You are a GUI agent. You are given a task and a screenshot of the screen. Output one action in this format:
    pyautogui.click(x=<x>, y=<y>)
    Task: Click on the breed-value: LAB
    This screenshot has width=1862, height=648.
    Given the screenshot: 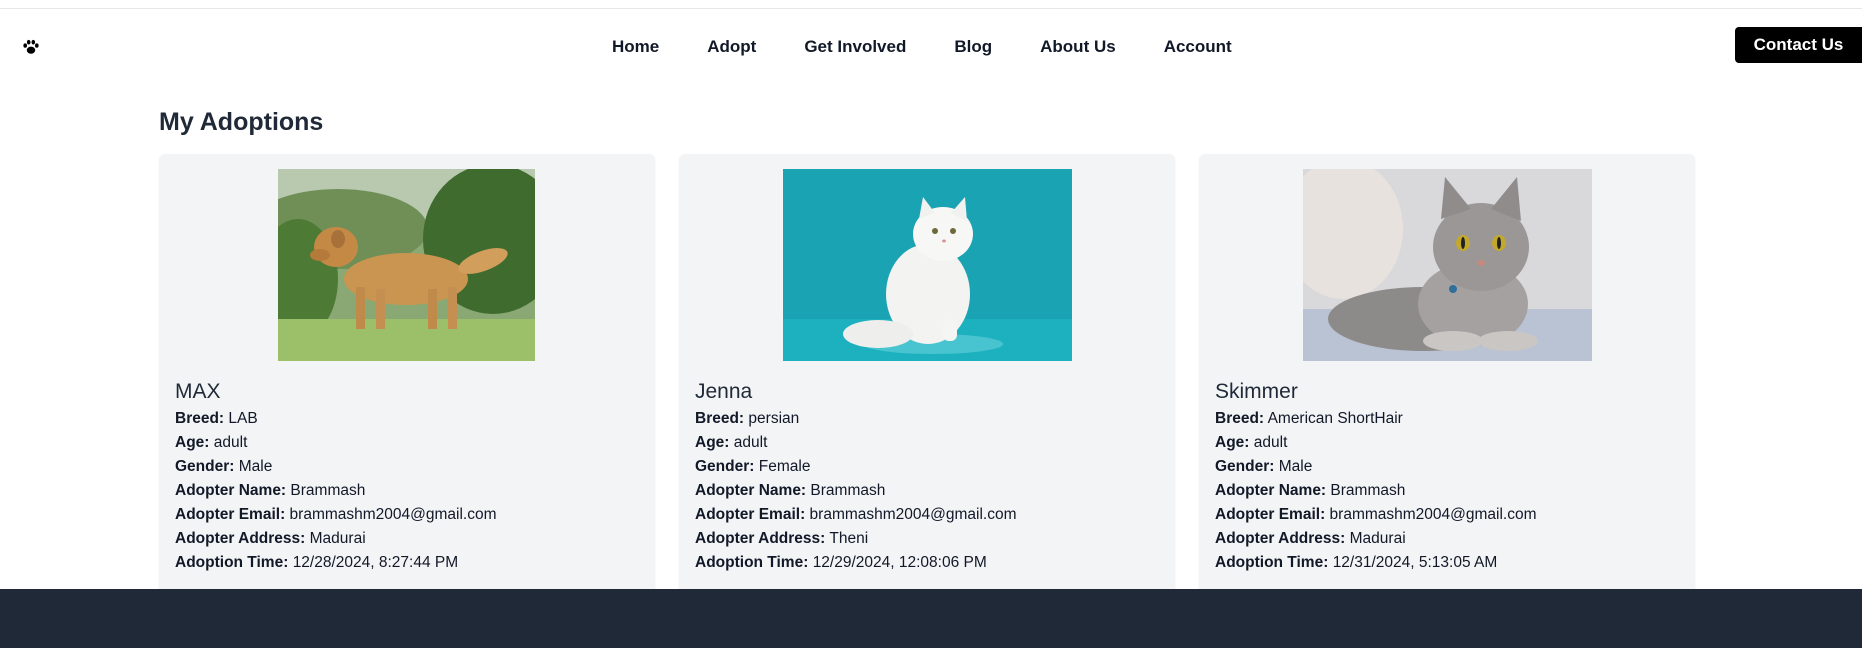 What is the action you would take?
    pyautogui.click(x=243, y=418)
    